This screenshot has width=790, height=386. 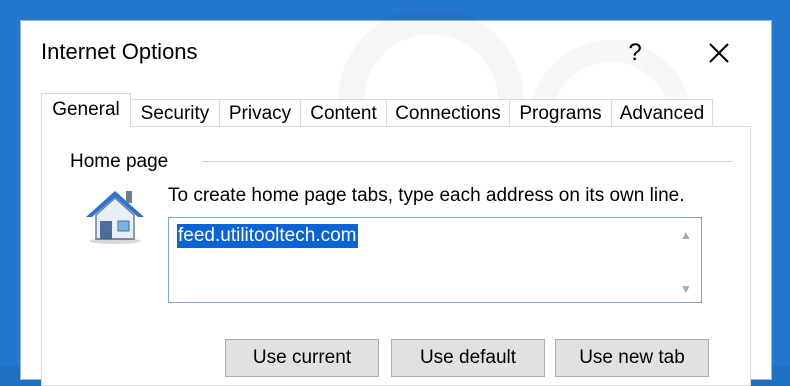 I want to click on tab-connections: Connections, so click(x=448, y=113).